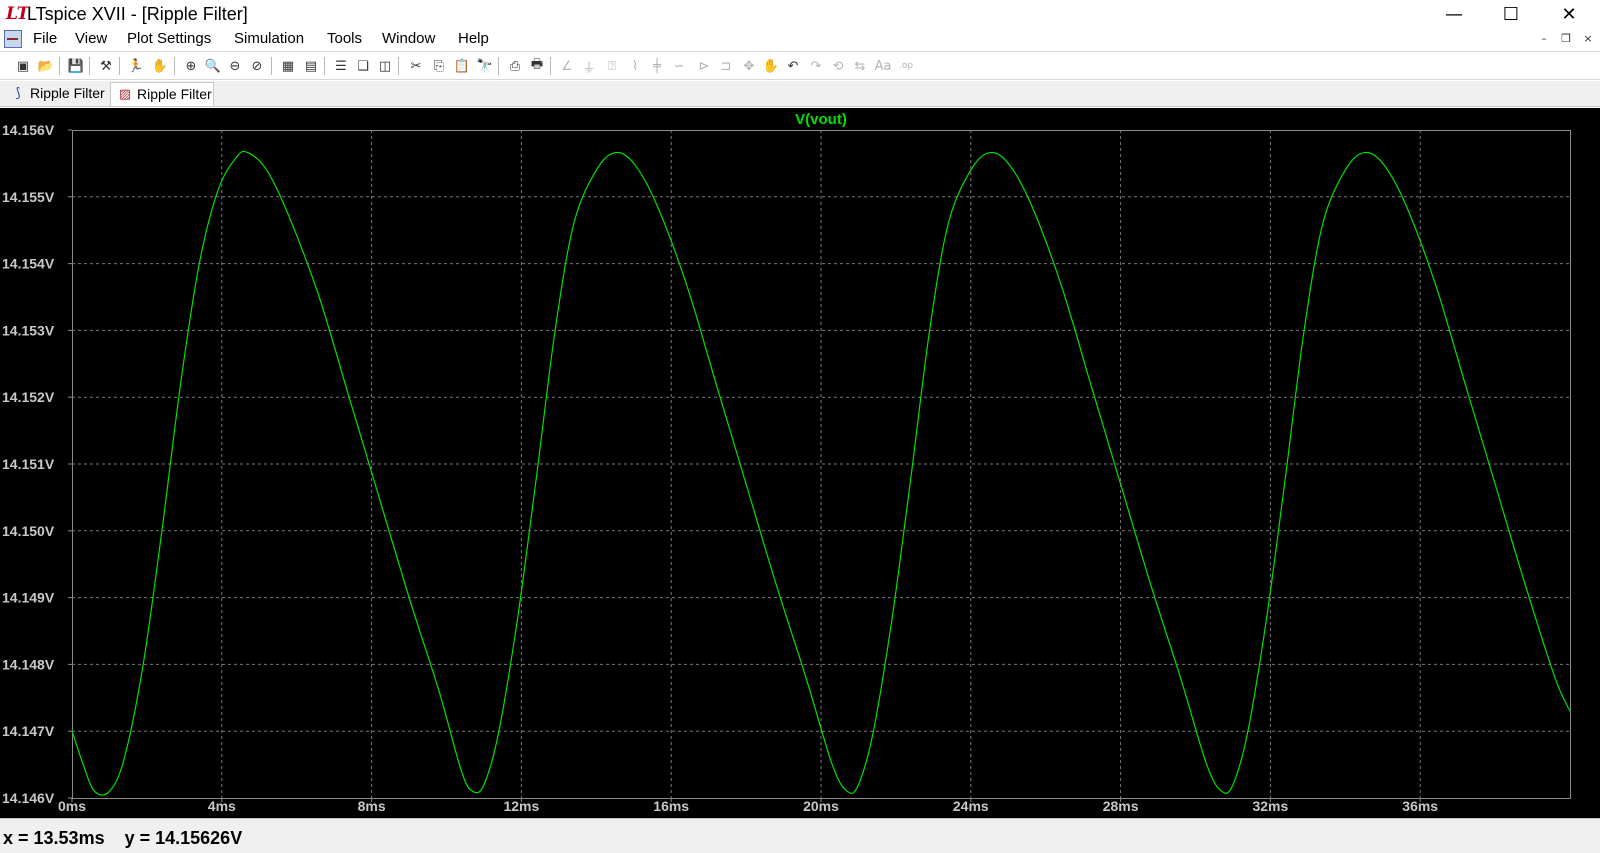 This screenshot has height=853, width=1600. I want to click on y-tick-label: 14.148V, so click(28, 664).